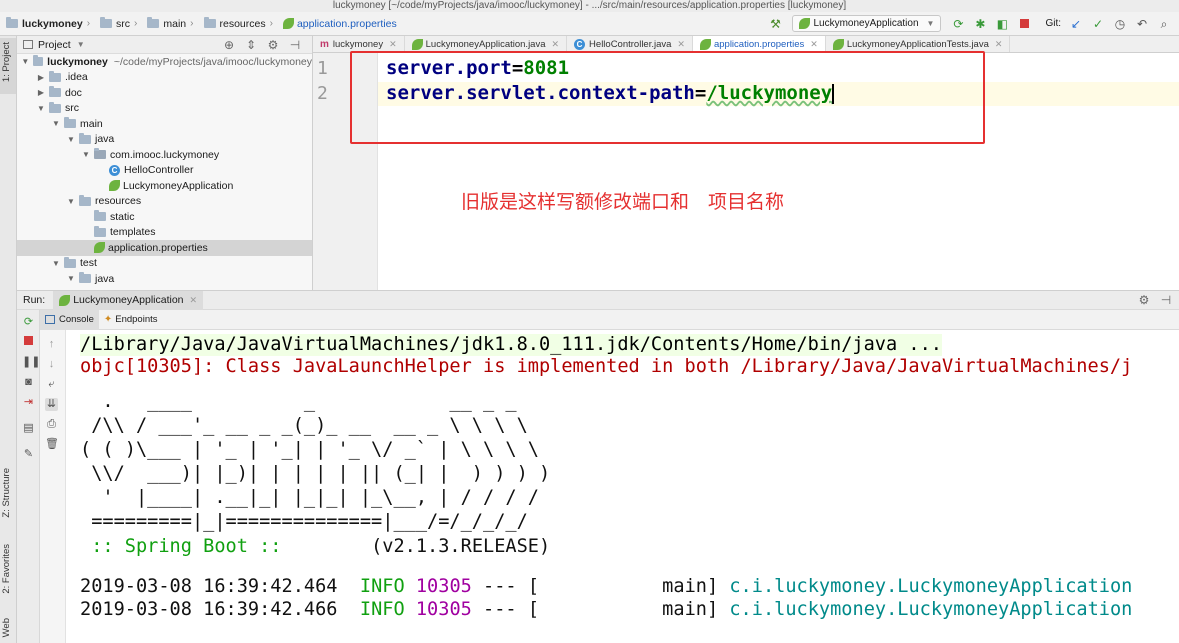 Image resolution: width=1179 pixels, height=643 pixels. What do you see at coordinates (980, 24) in the screenshot?
I see `debug-icon: ✱` at bounding box center [980, 24].